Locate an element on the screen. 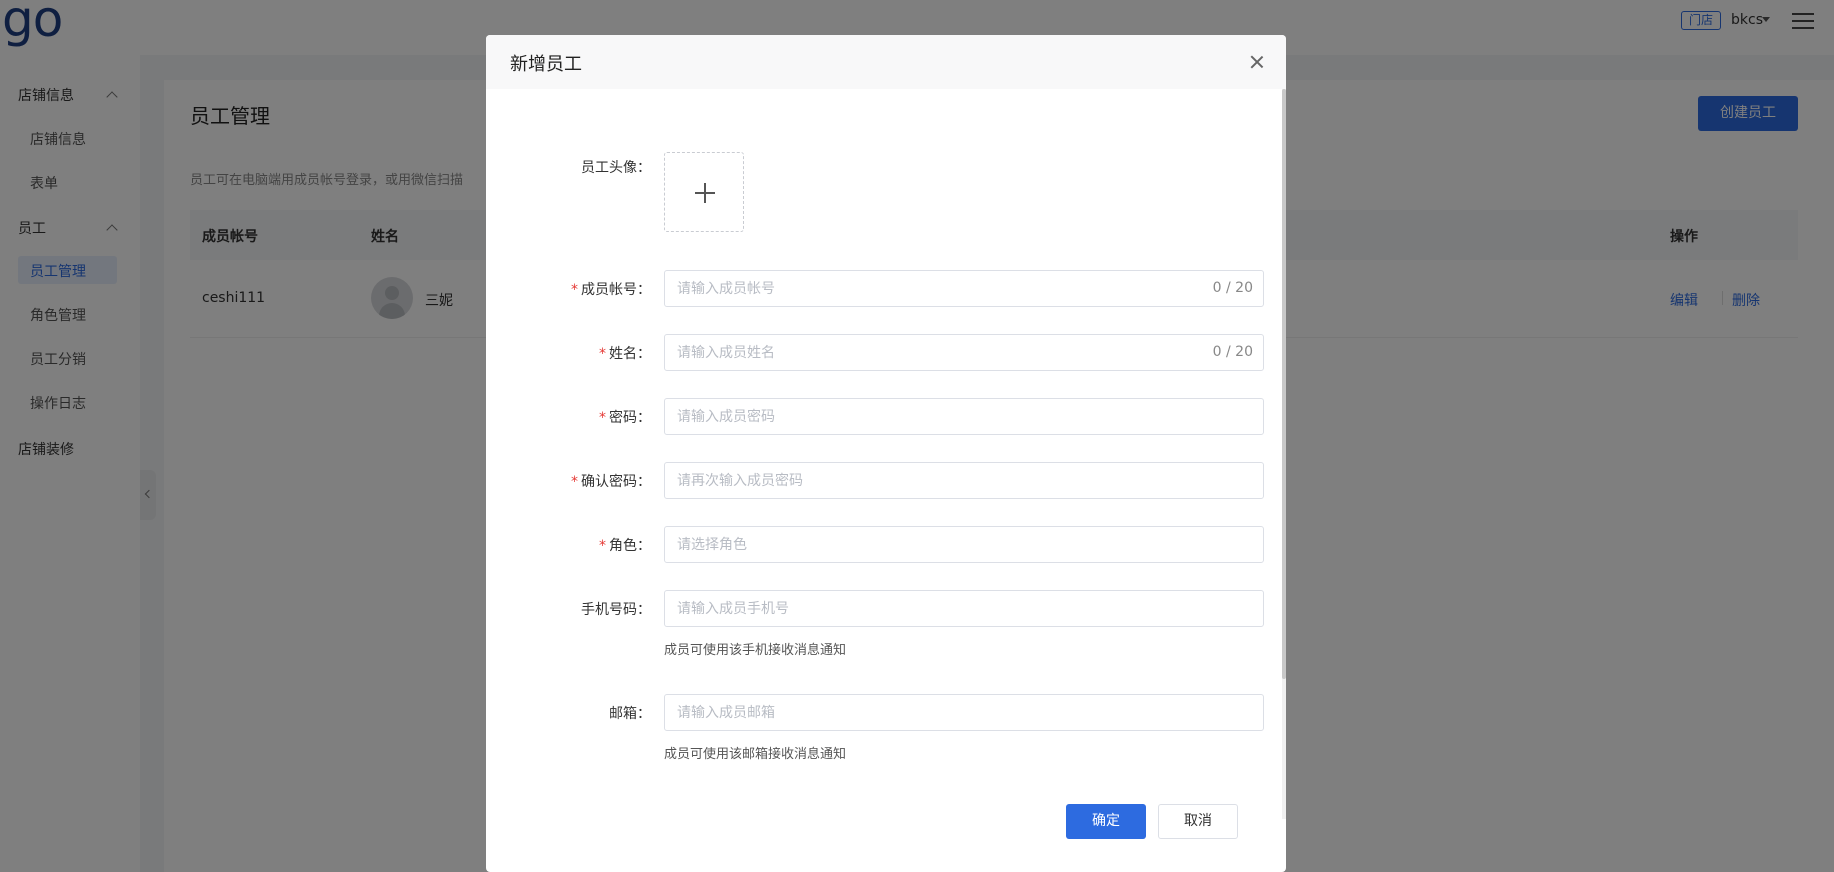 The width and height of the screenshot is (1834, 872). dialog-title: 新增员工 is located at coordinates (546, 64).